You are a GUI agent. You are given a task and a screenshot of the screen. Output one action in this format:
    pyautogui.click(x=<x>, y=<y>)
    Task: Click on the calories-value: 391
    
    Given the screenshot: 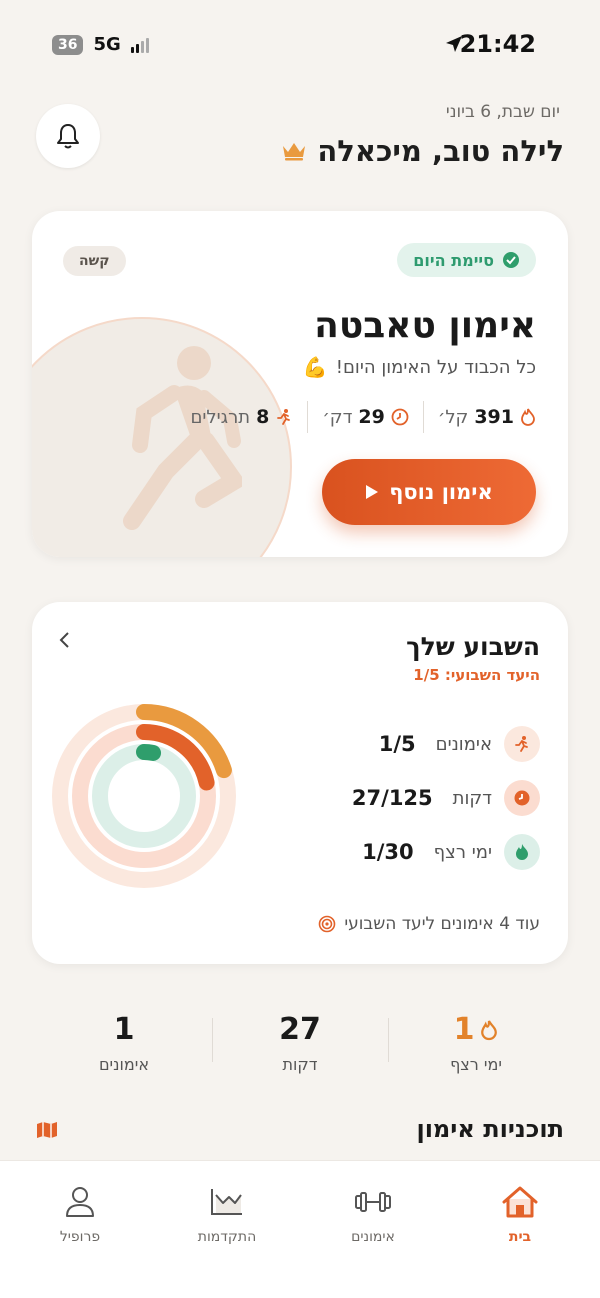 What is the action you would take?
    pyautogui.click(x=494, y=417)
    